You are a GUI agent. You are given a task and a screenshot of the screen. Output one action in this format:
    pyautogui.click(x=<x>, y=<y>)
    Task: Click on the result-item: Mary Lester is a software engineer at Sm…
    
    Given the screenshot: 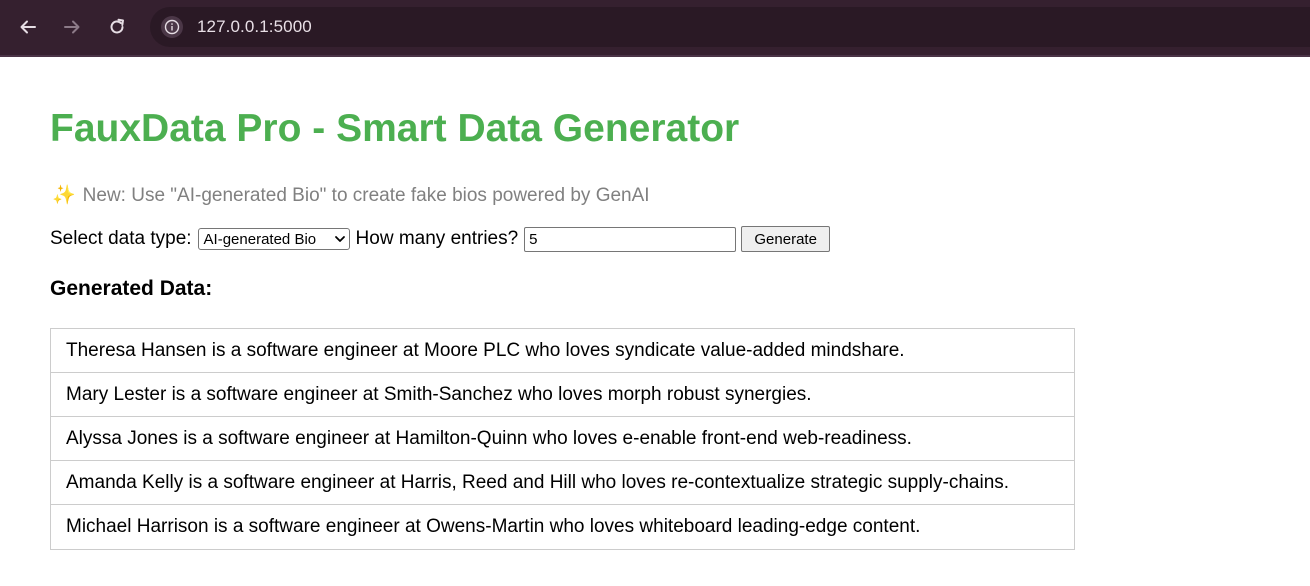 What is the action you would take?
    pyautogui.click(x=562, y=395)
    